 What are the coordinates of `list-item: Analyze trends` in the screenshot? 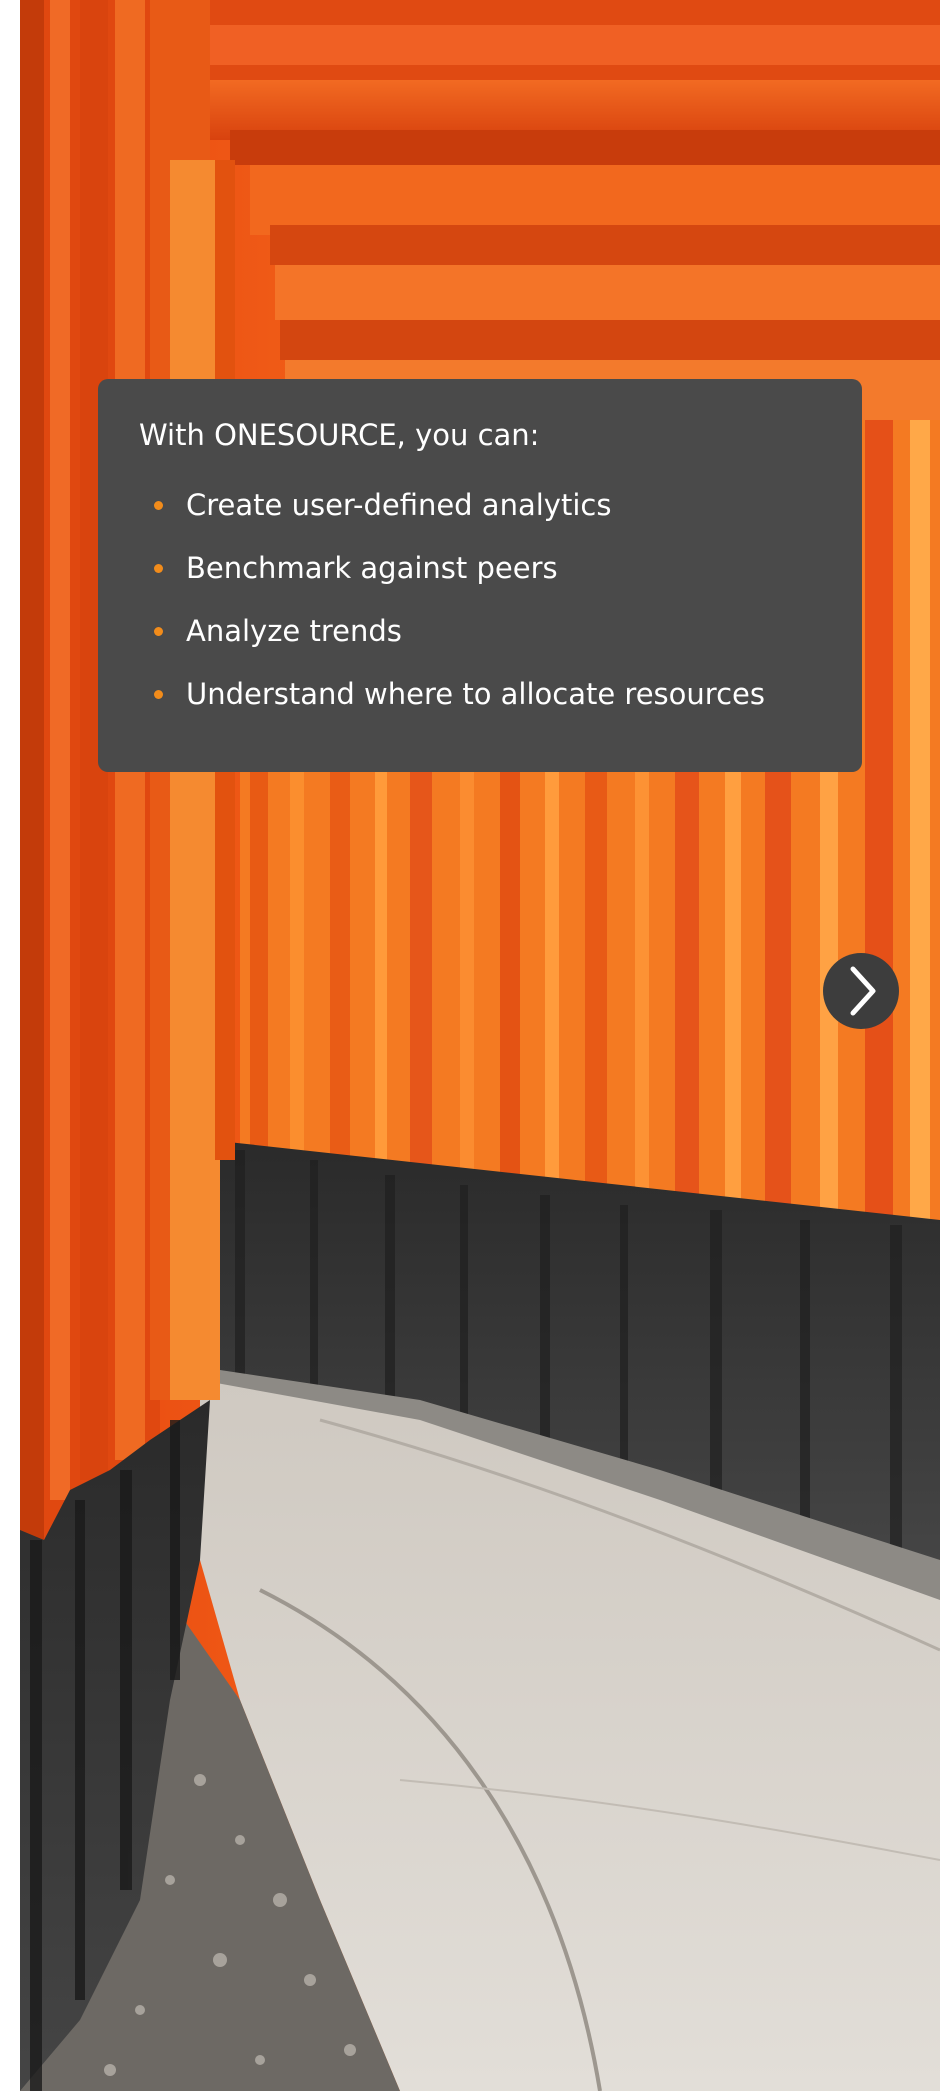 It's located at (480, 631).